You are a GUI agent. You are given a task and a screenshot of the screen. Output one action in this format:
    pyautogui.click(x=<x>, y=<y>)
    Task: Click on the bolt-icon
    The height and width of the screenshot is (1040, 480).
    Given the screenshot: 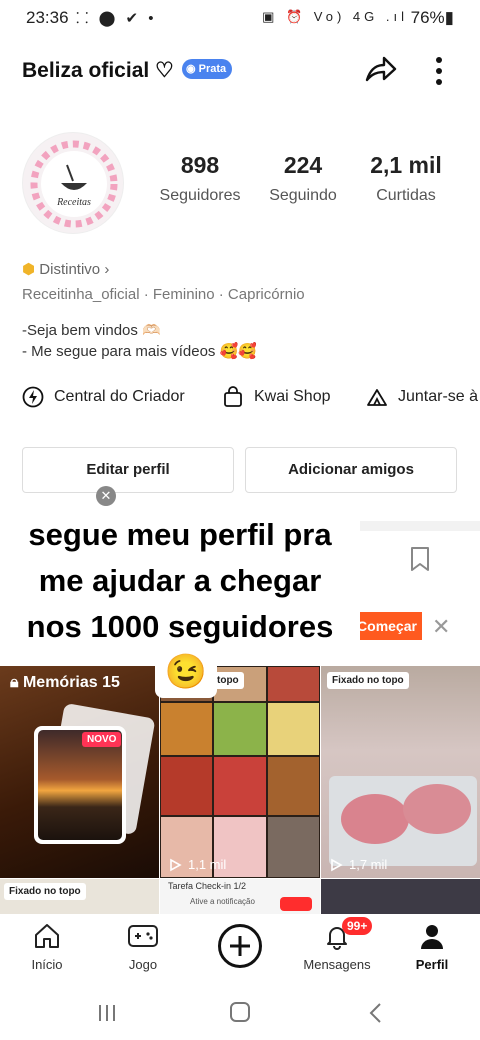 What is the action you would take?
    pyautogui.click(x=33, y=397)
    